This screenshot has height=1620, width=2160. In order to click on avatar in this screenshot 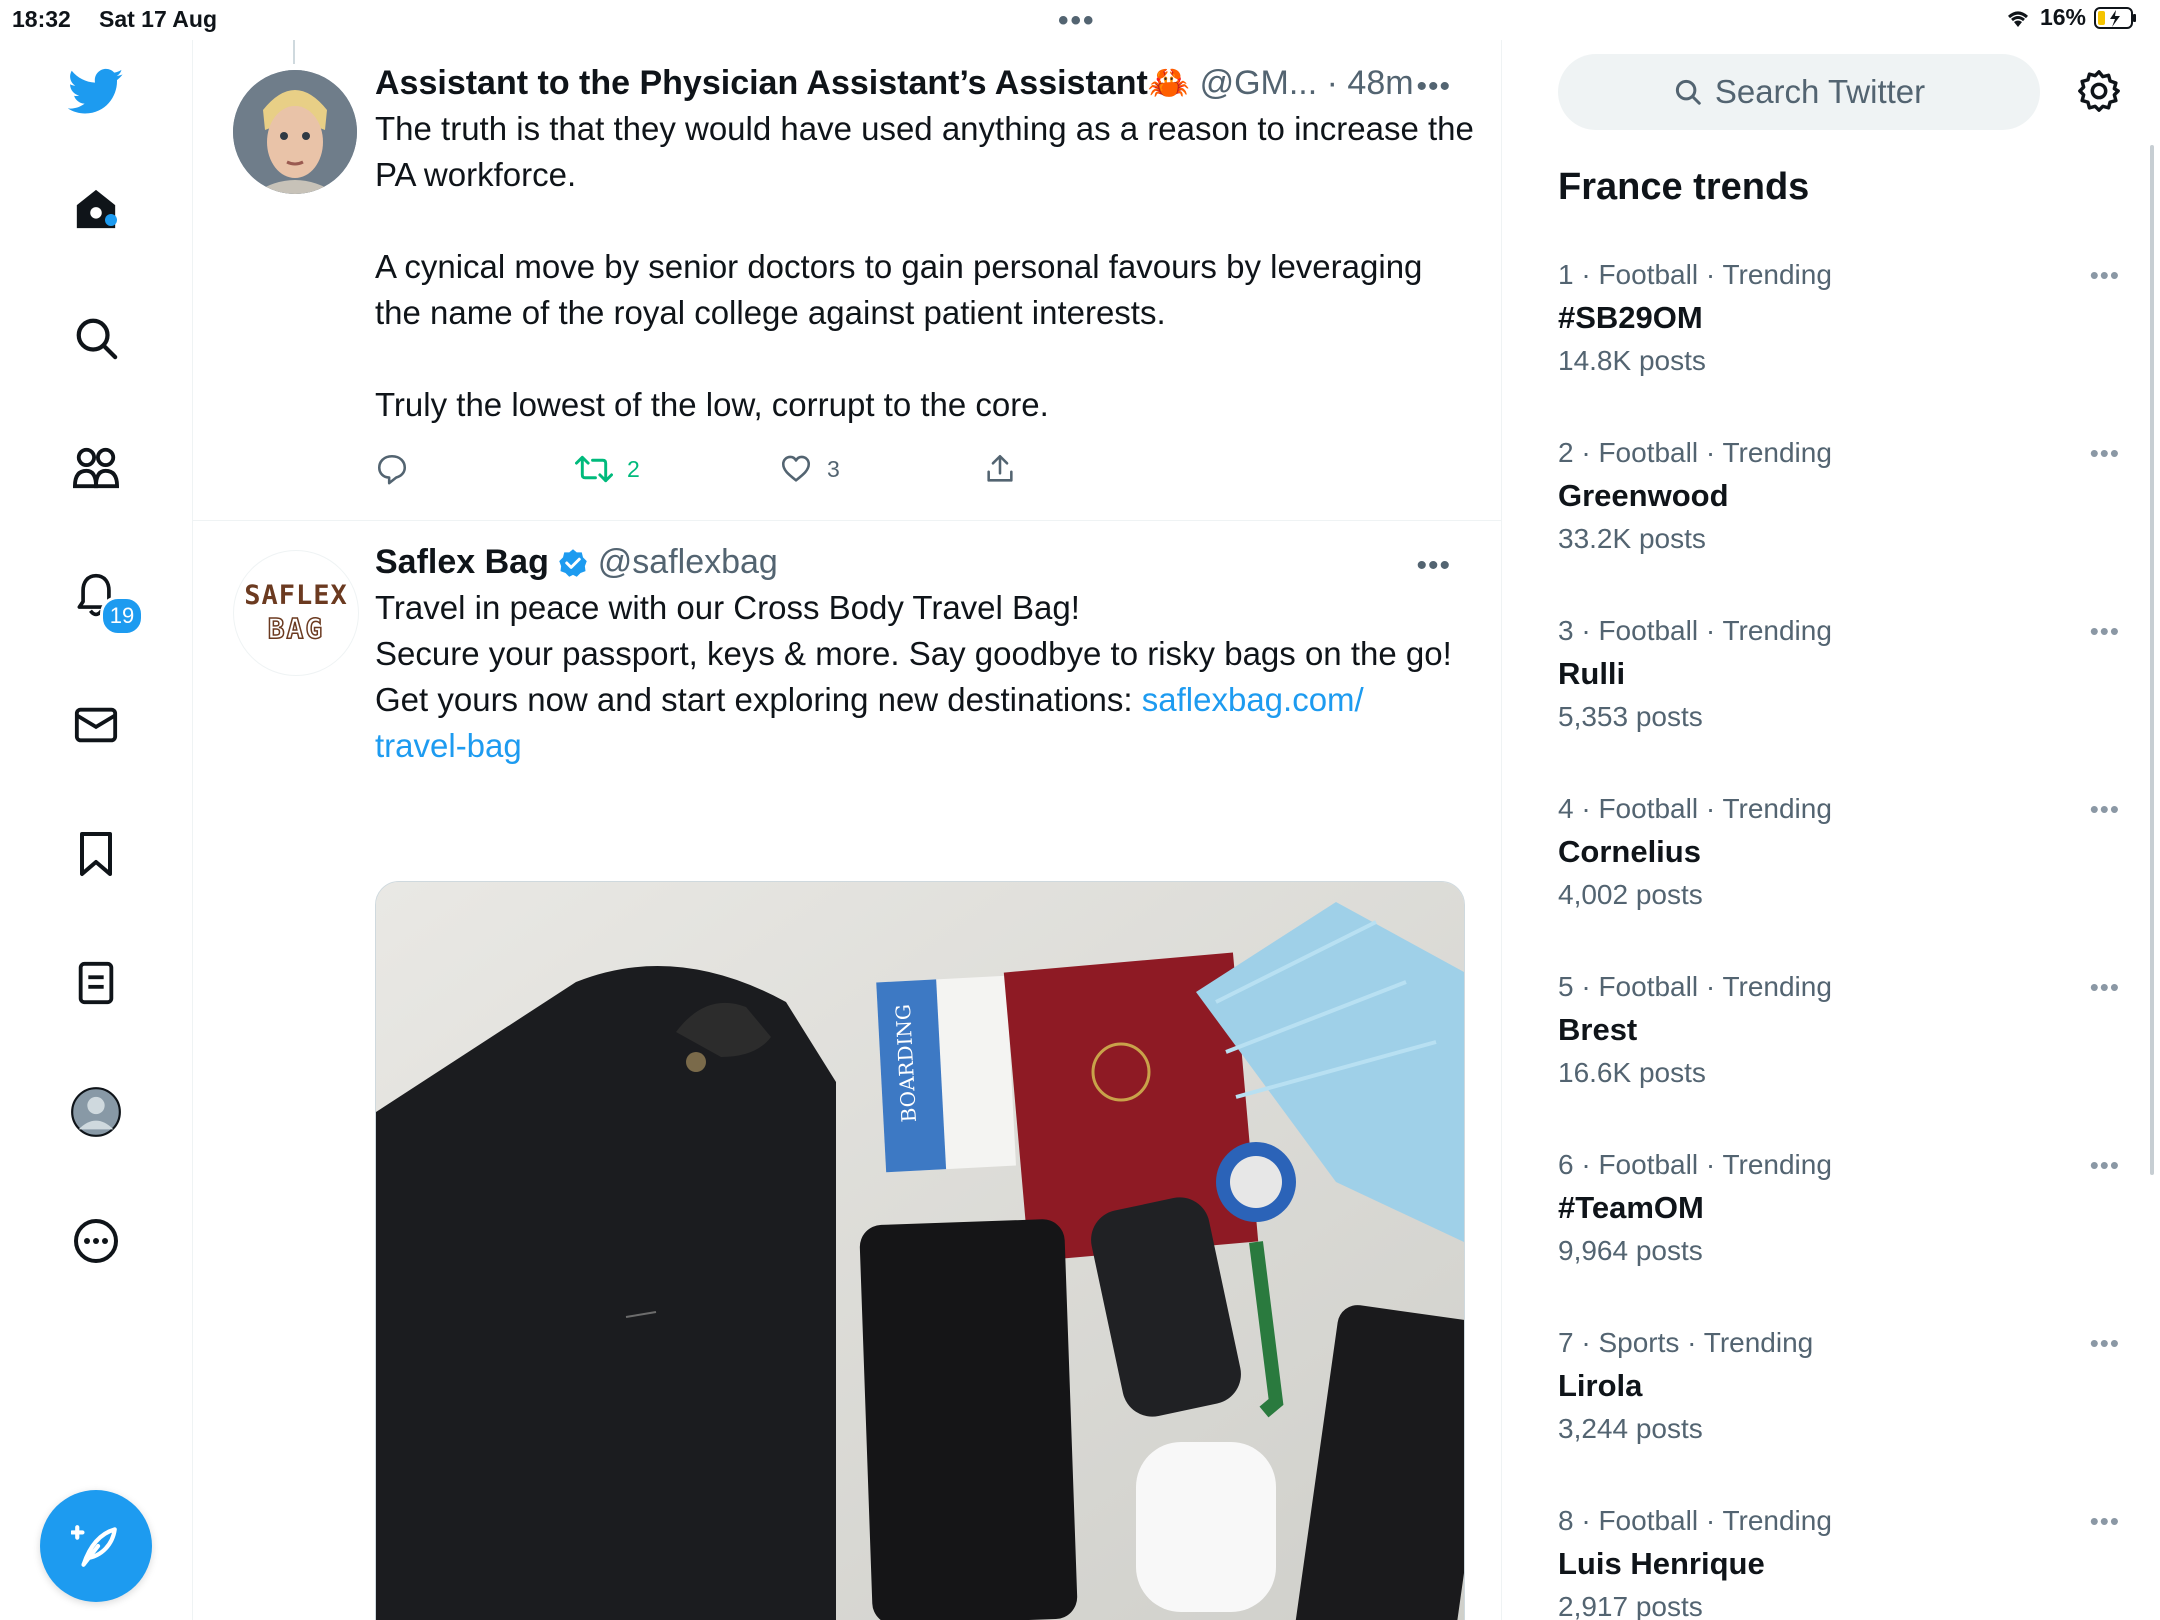, I will do `click(295, 132)`.